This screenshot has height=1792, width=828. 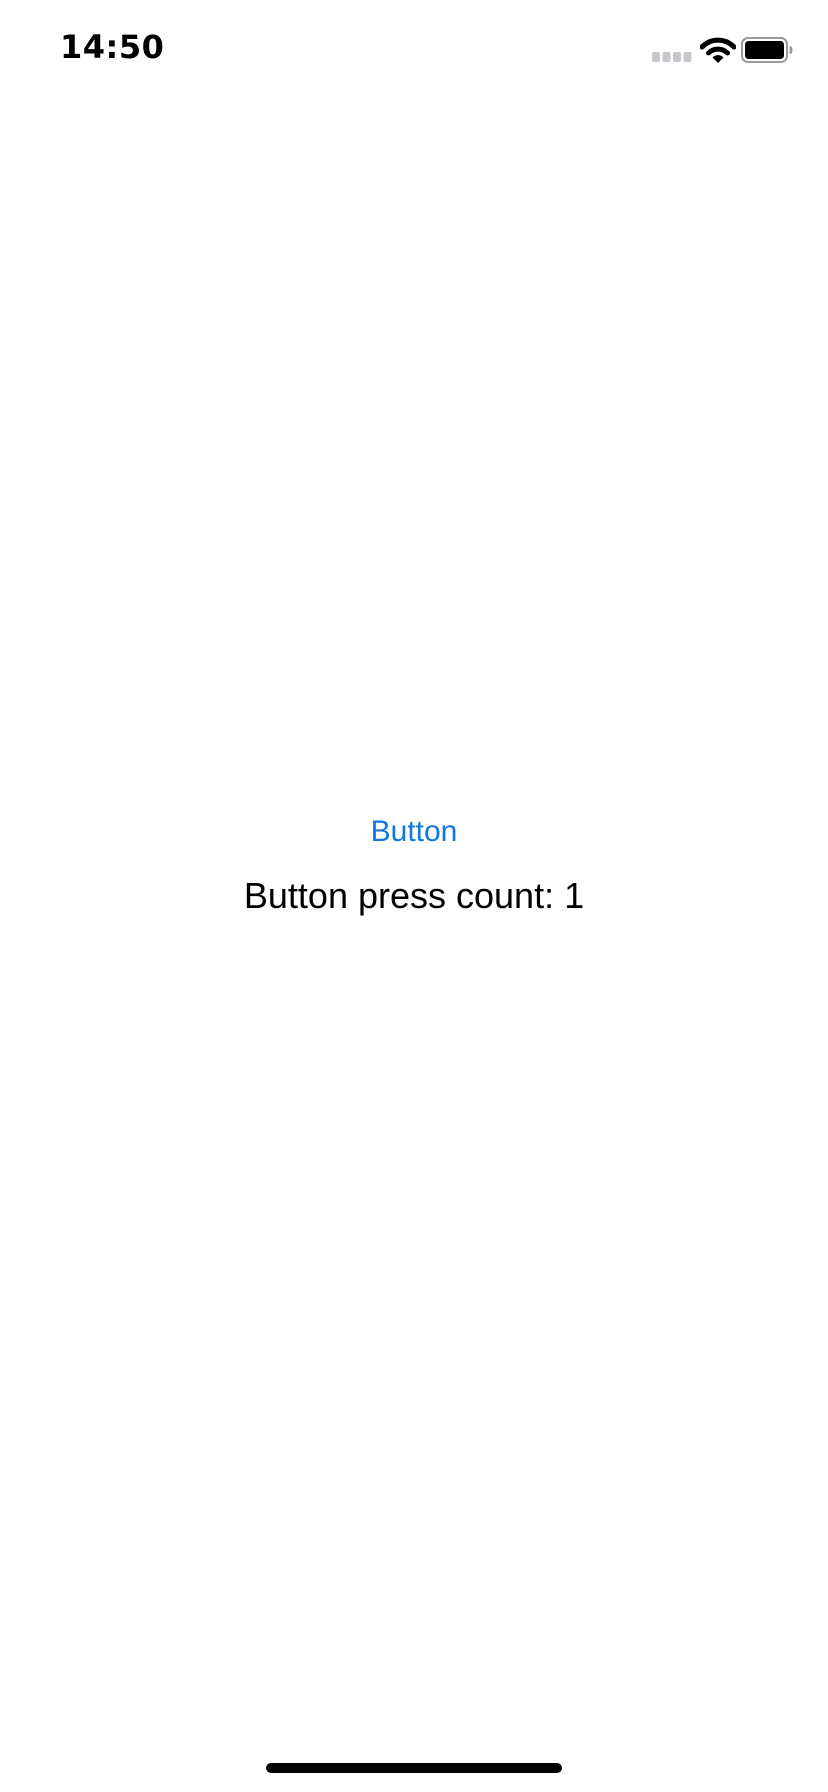 I want to click on press-button: Button, so click(x=414, y=832).